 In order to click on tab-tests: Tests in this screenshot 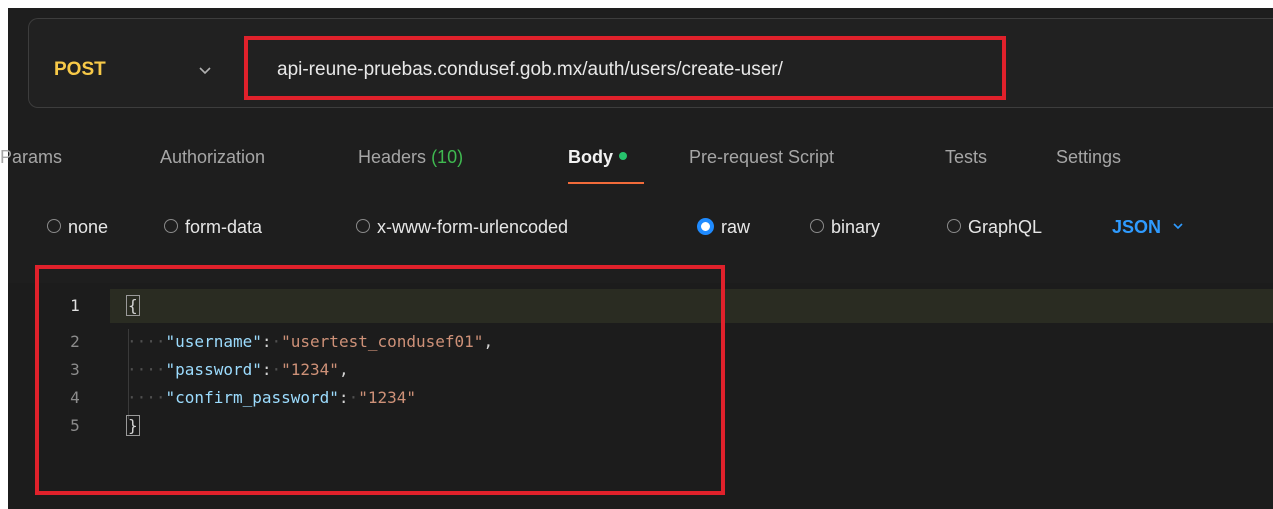, I will do `click(966, 157)`.